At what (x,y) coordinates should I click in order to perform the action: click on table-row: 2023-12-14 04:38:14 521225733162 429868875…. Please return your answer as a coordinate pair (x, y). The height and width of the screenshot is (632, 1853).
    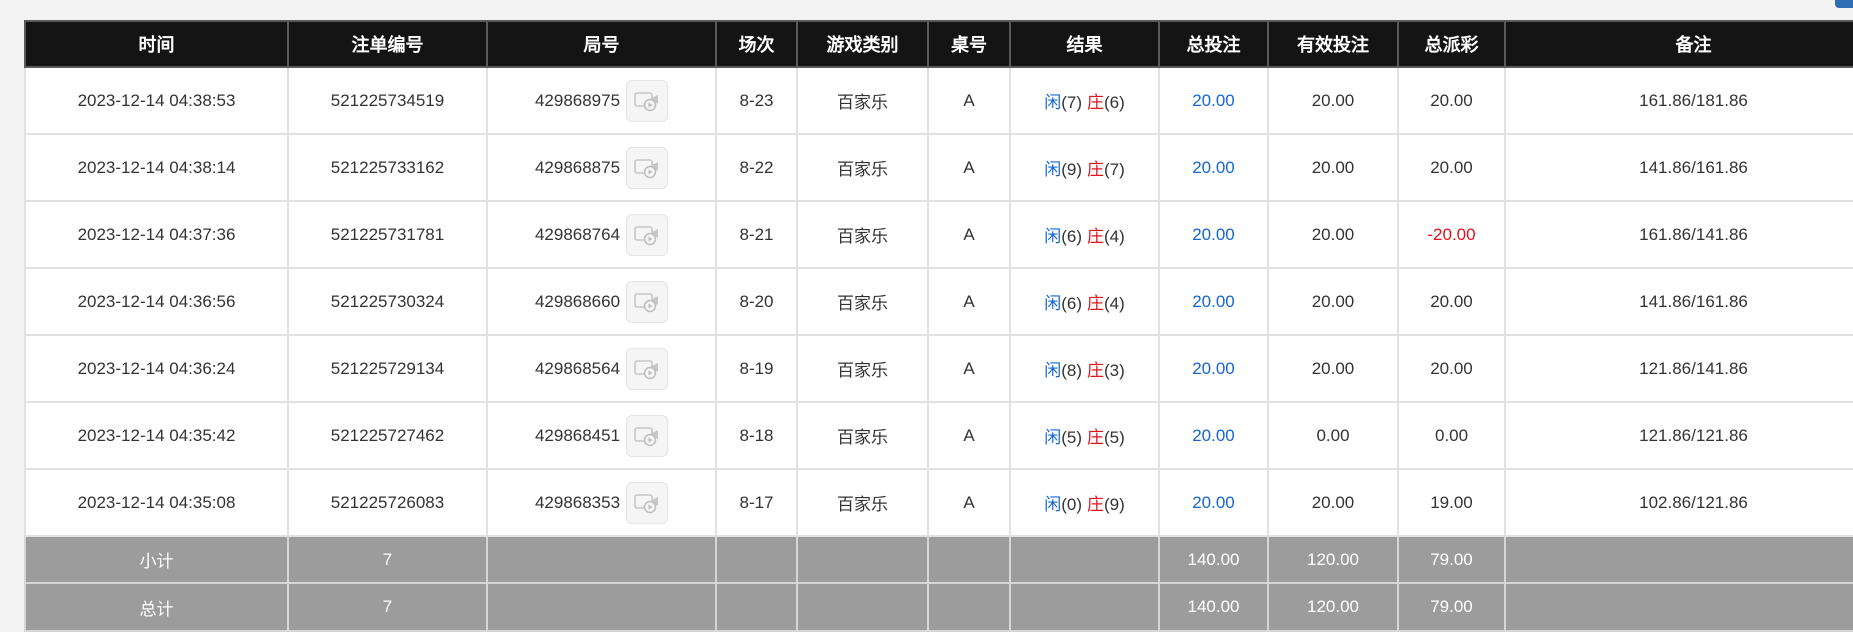
    Looking at the image, I should click on (938, 167).